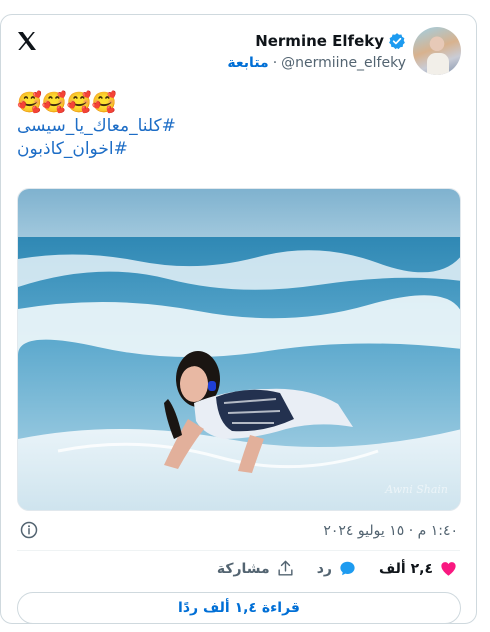  What do you see at coordinates (285, 568) in the screenshot?
I see `share-upload-icon` at bounding box center [285, 568].